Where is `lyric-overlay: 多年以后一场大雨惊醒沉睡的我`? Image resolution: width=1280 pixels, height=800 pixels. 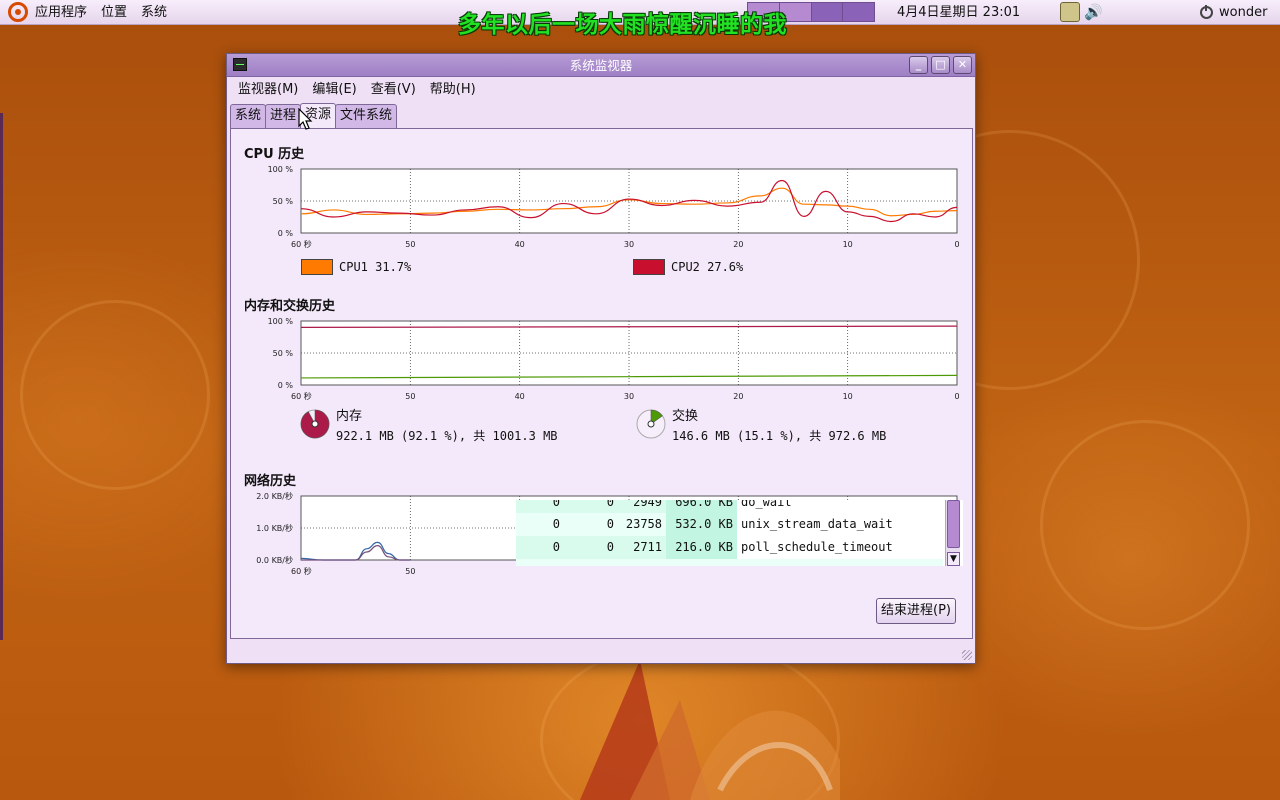 lyric-overlay: 多年以后一场大雨惊醒沉睡的我 is located at coordinates (622, 25).